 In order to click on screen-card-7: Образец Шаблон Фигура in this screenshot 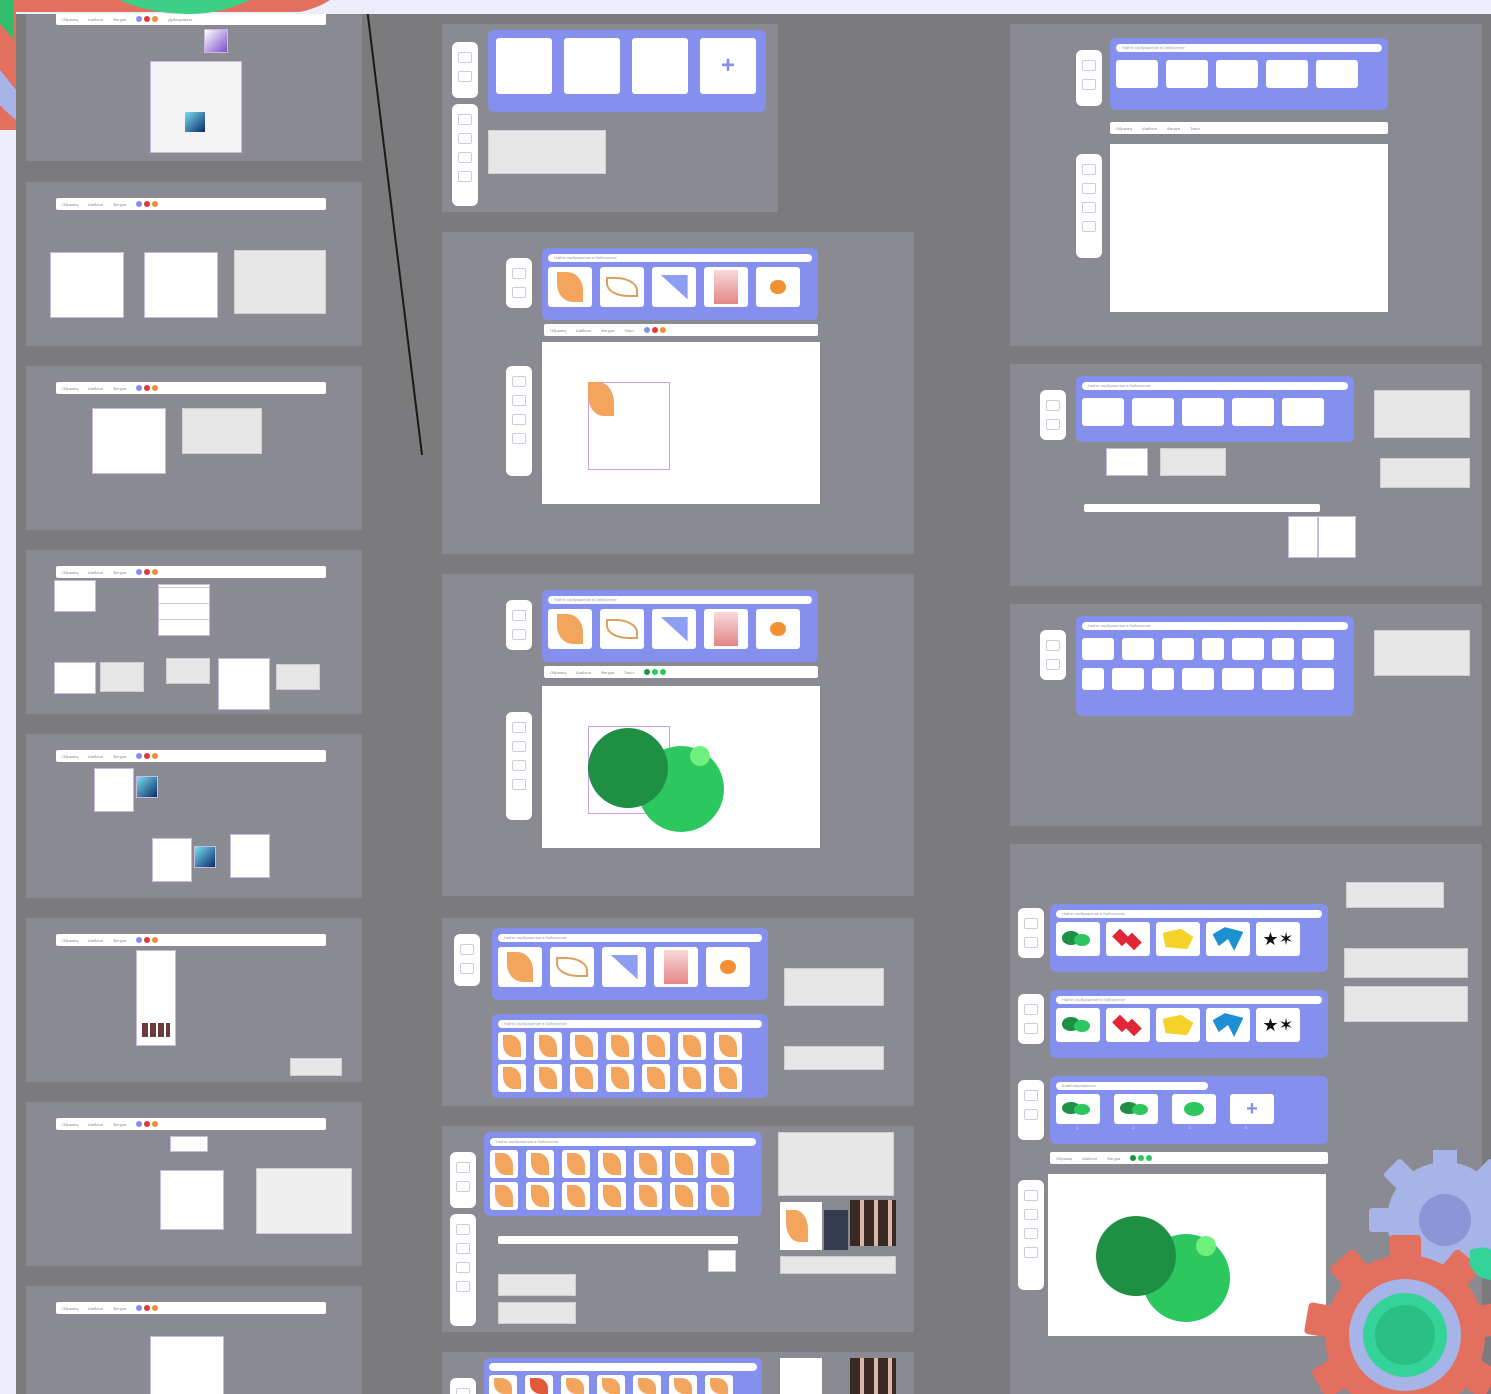, I will do `click(194, 1184)`.